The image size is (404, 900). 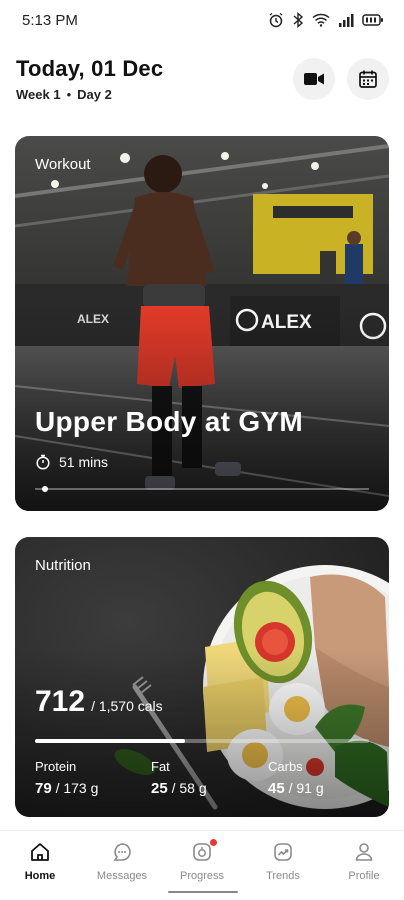 I want to click on workout-label: Workout, so click(x=63, y=164).